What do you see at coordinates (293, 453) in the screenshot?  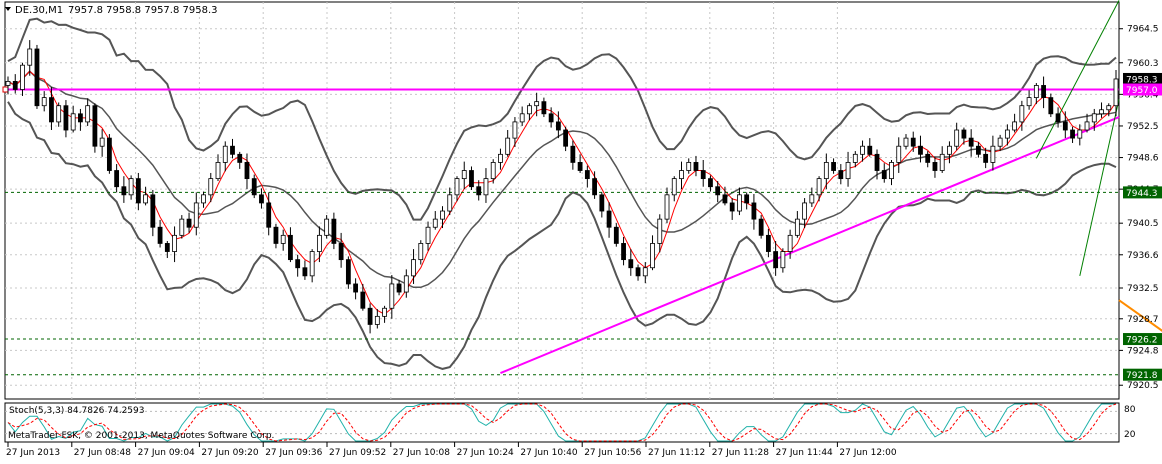 I see `time-axis-label: 27 Jun 09:36` at bounding box center [293, 453].